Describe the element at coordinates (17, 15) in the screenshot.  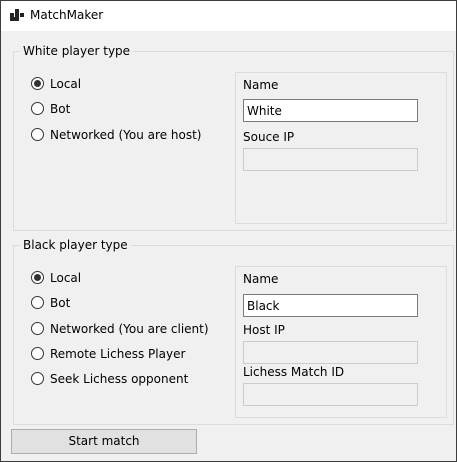
I see `board-pieces-icon` at that location.